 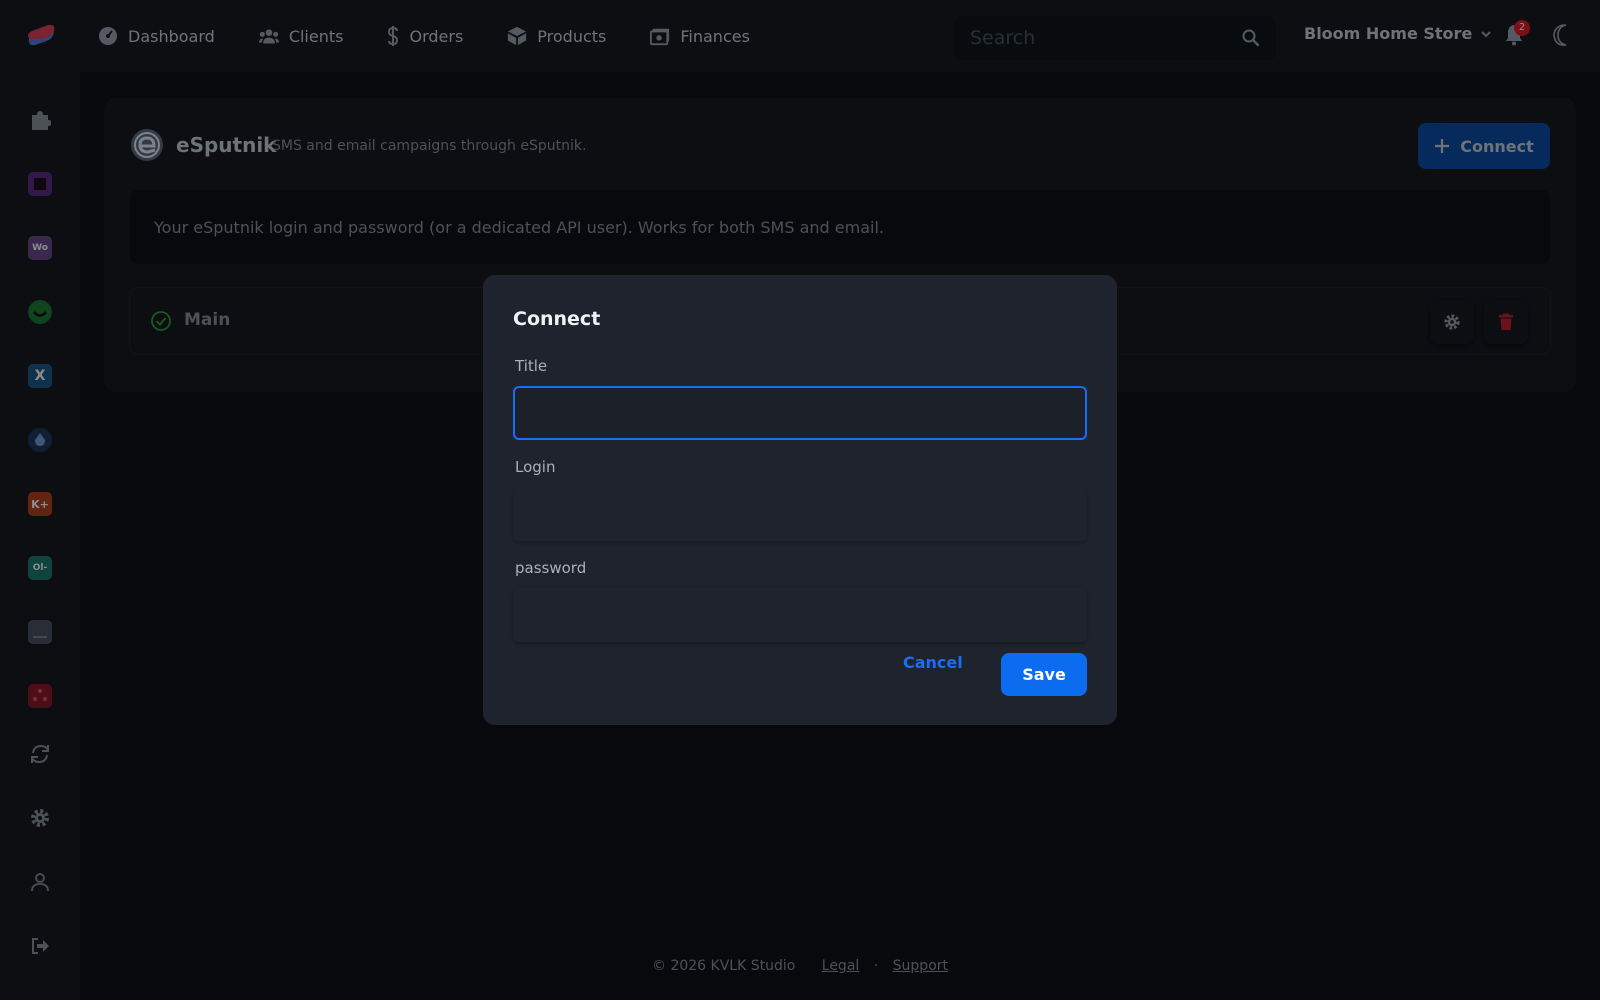 What do you see at coordinates (535, 467) in the screenshot?
I see `login-field-label: Login` at bounding box center [535, 467].